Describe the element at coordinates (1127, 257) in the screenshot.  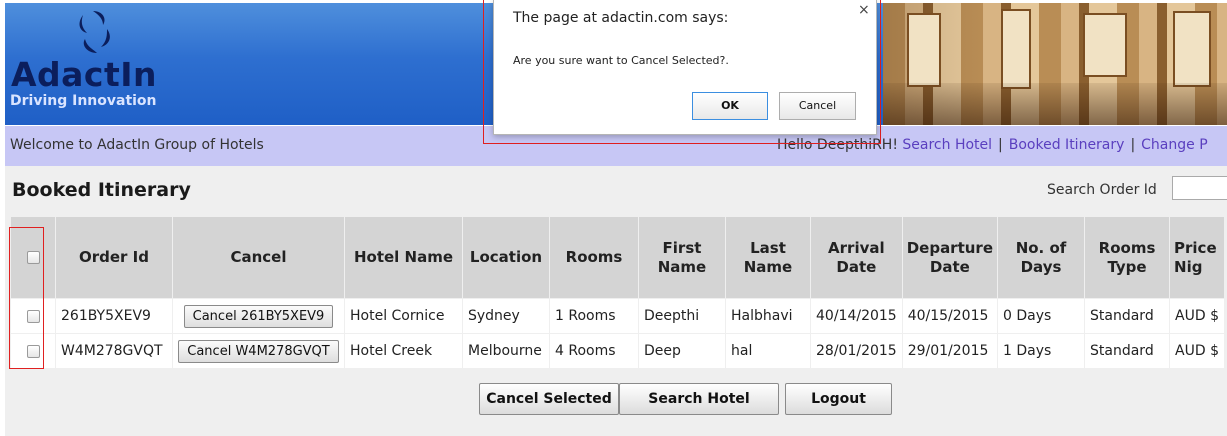
I see `col-rooms-type: Rooms Type` at that location.